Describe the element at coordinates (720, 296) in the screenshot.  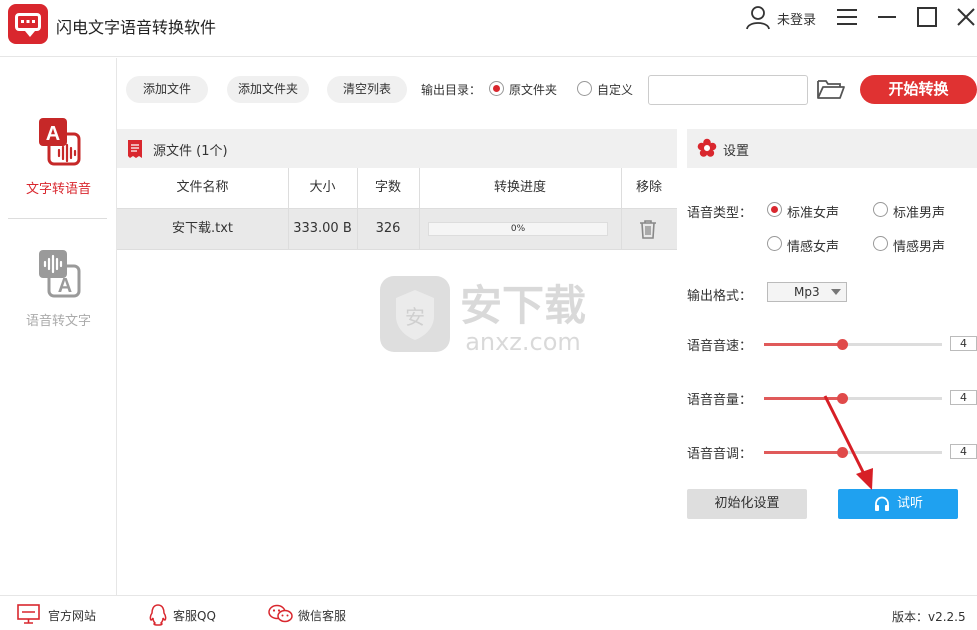
I see `format-label: 输出格式：` at that location.